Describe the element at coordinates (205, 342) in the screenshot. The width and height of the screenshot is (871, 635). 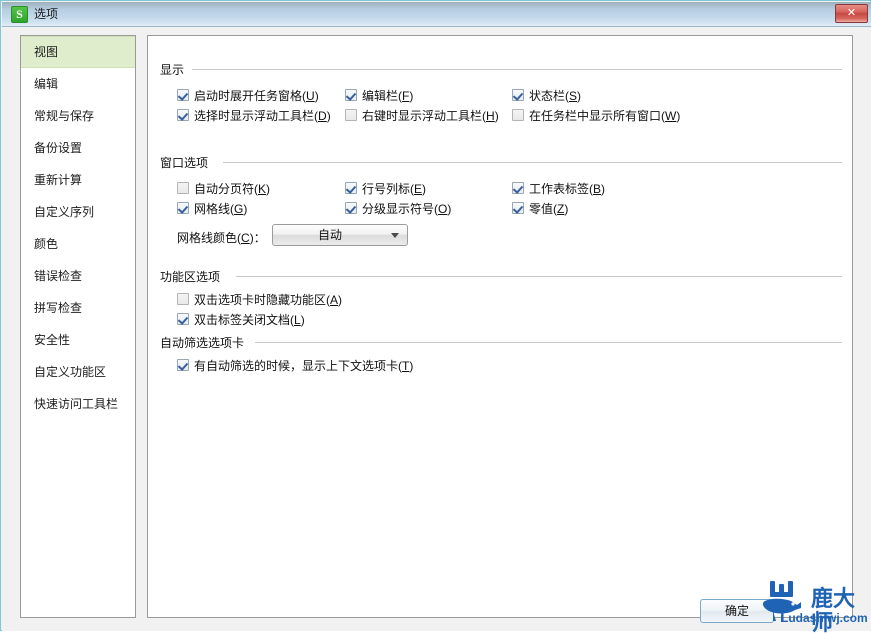
I see `group-autofilter-tab-title: 自动筛选选项卡` at that location.